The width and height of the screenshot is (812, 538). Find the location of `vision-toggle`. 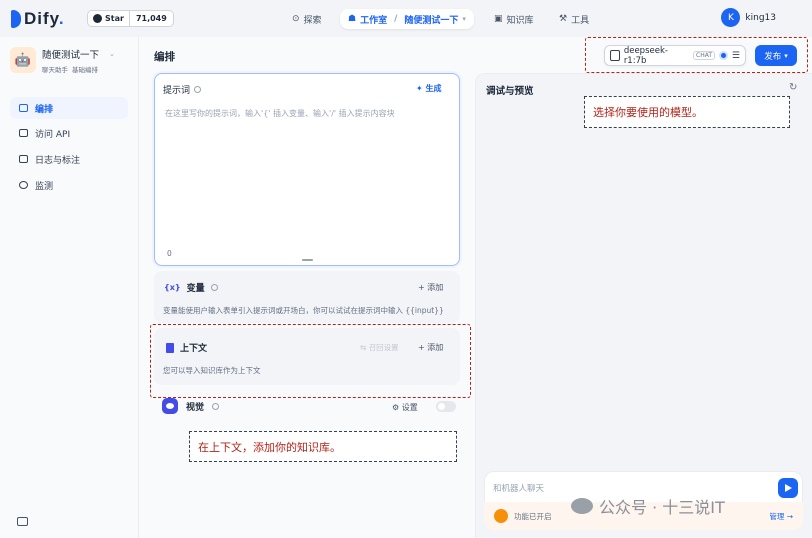

vision-toggle is located at coordinates (446, 406).